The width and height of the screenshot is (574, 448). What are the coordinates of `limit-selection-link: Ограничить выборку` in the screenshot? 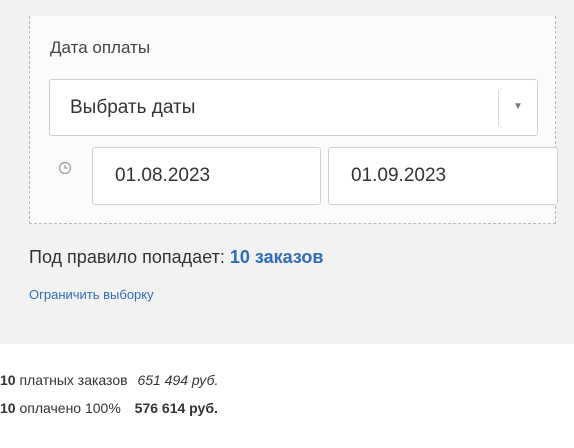 It's located at (91, 294).